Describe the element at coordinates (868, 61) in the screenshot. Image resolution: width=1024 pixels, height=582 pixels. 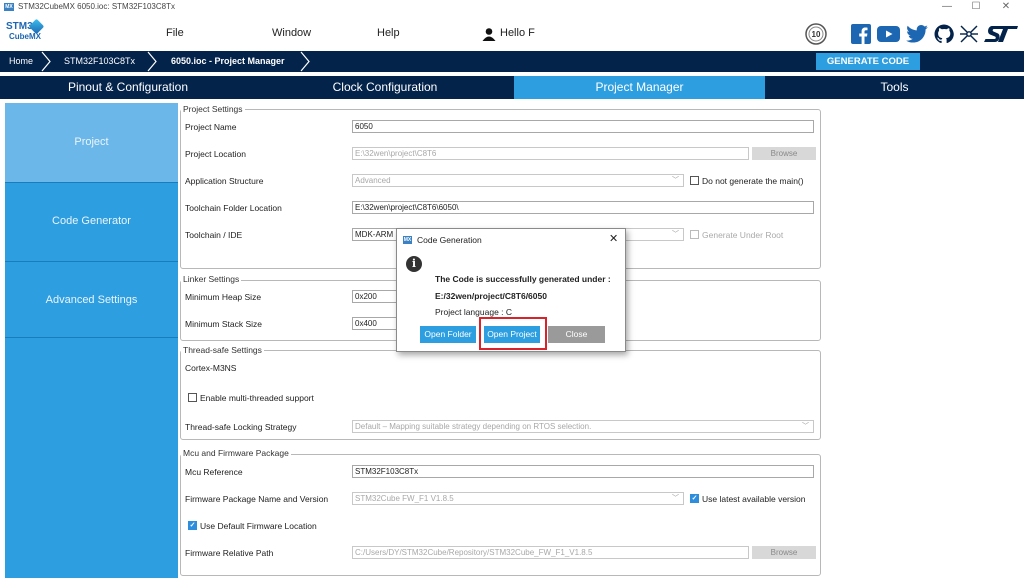
I see `generate-code-button: GENERATE CODE` at that location.